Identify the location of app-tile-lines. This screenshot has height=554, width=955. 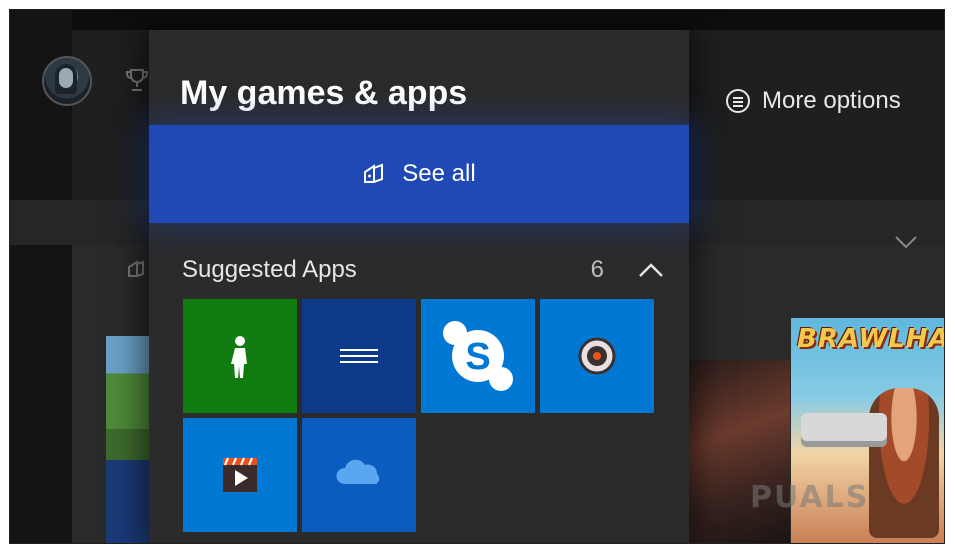
(359, 356).